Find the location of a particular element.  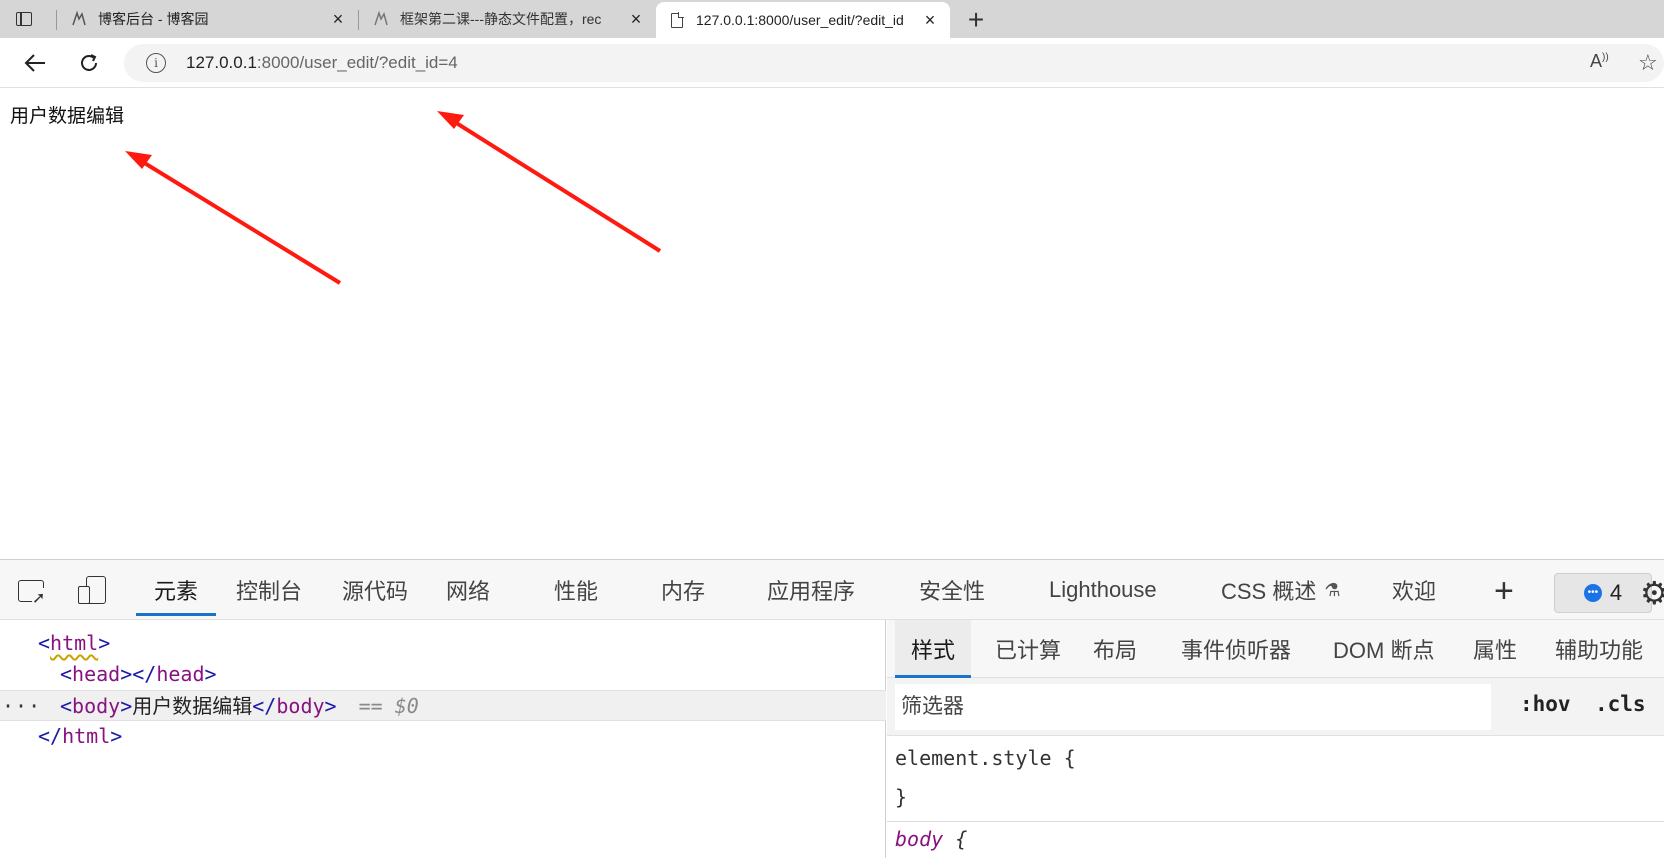

document-icon is located at coordinates (677, 20).